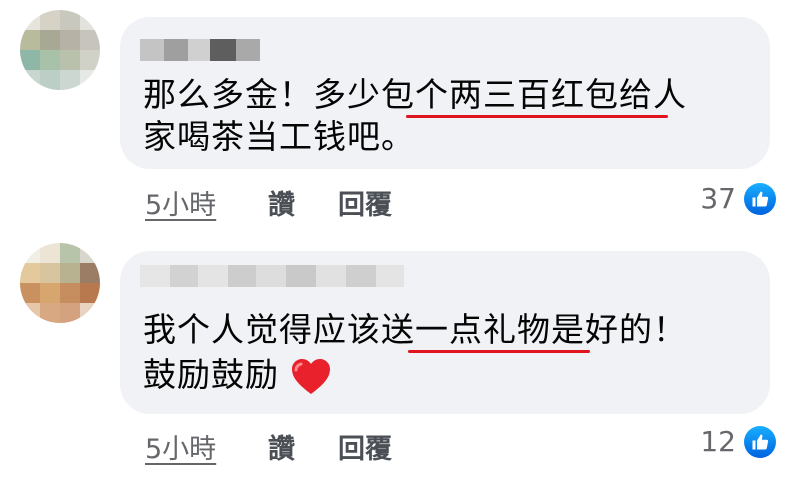 This screenshot has height=477, width=800. Describe the element at coordinates (718, 441) in the screenshot. I see `reaction-count: 12` at that location.